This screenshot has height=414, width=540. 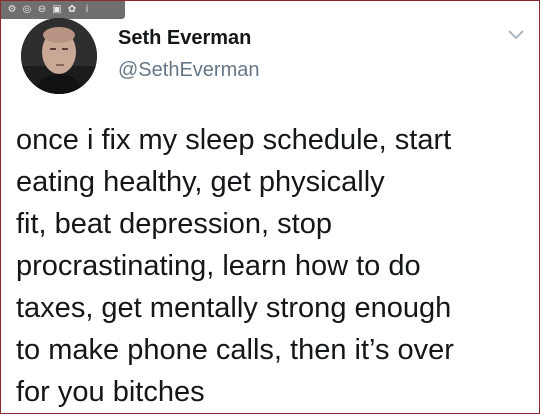 What do you see at coordinates (57, 9) in the screenshot?
I see `save-icon: ▣` at bounding box center [57, 9].